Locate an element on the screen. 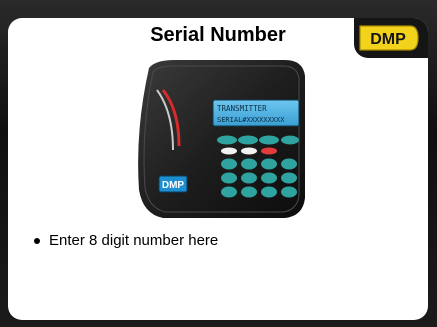 This screenshot has height=327, width=437. lcd-line-1: TRANSMITTER is located at coordinates (242, 108).